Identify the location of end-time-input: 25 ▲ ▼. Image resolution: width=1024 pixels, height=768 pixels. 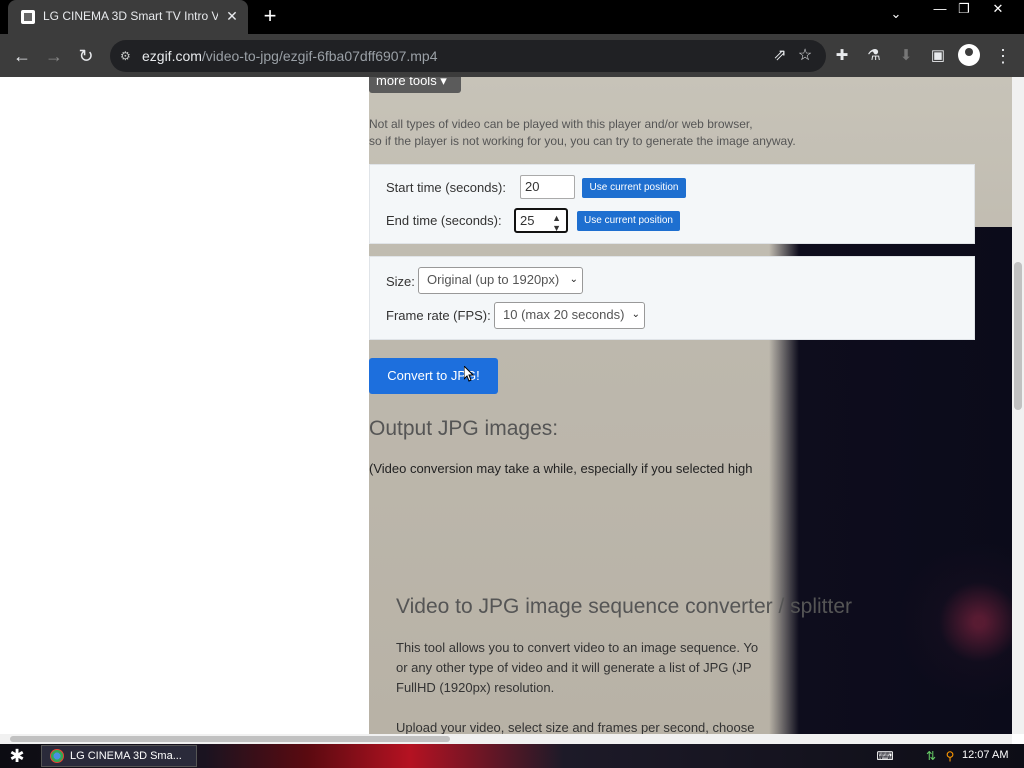
(541, 220).